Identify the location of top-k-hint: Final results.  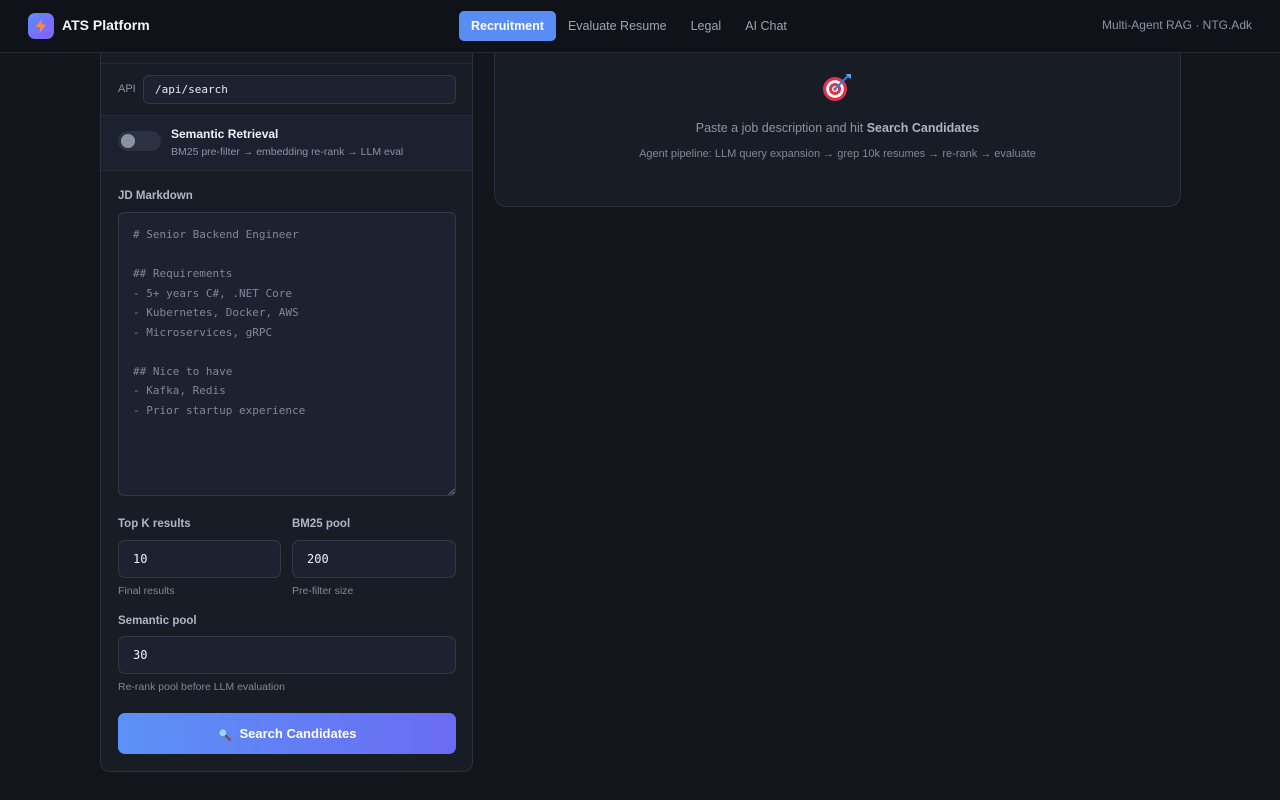
(146, 591).